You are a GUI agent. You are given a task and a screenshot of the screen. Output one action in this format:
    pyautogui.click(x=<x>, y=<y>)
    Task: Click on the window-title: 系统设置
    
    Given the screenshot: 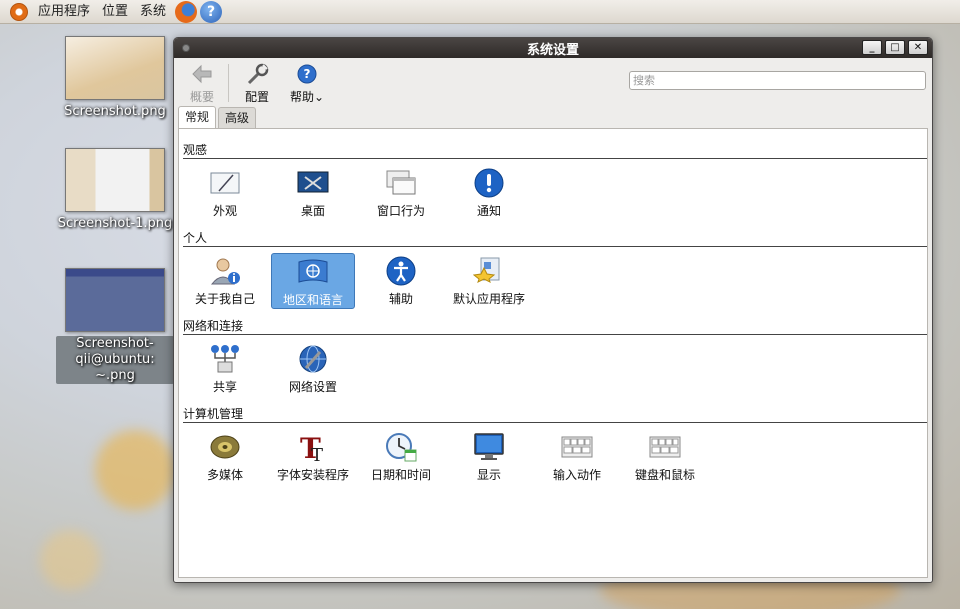 What is the action you would take?
    pyautogui.click(x=552, y=50)
    